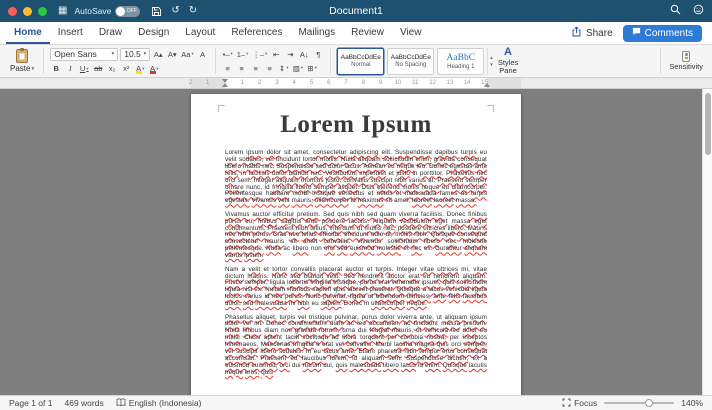  What do you see at coordinates (154, 69) in the screenshot?
I see `font-color-icon: A` at bounding box center [154, 69].